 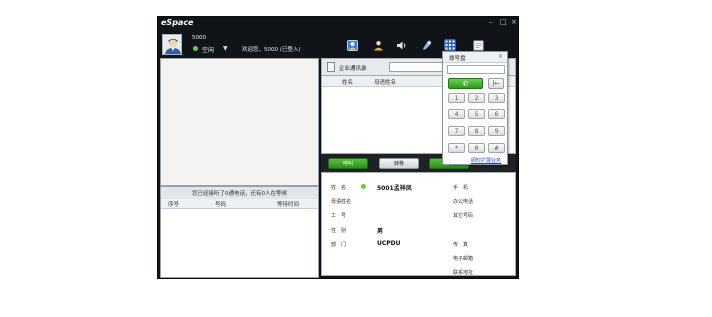 I want to click on queue-header: 序号 号码 等待时间, so click(x=239, y=204).